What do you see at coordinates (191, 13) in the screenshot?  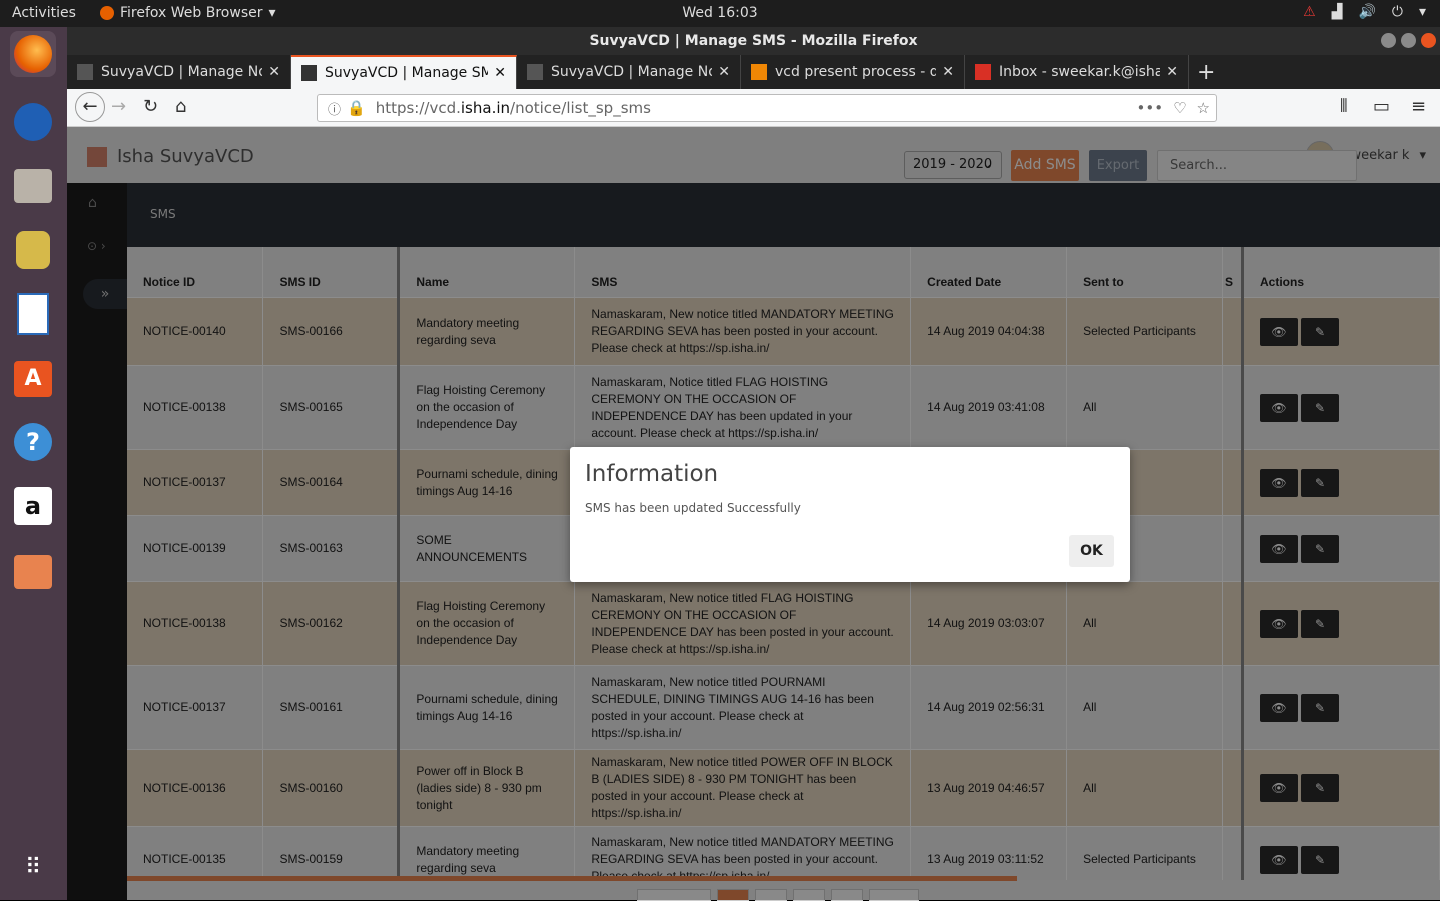 I see `app-menu-label: Firefox Web Browser` at bounding box center [191, 13].